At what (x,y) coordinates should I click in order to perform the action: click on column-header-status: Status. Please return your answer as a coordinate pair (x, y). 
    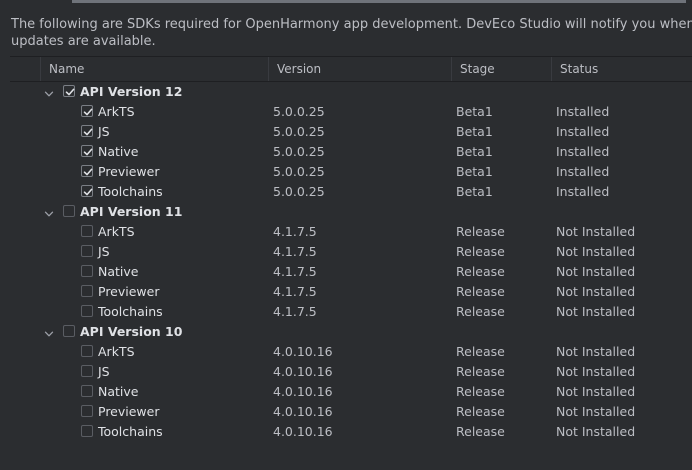
    Looking at the image, I should click on (622, 69).